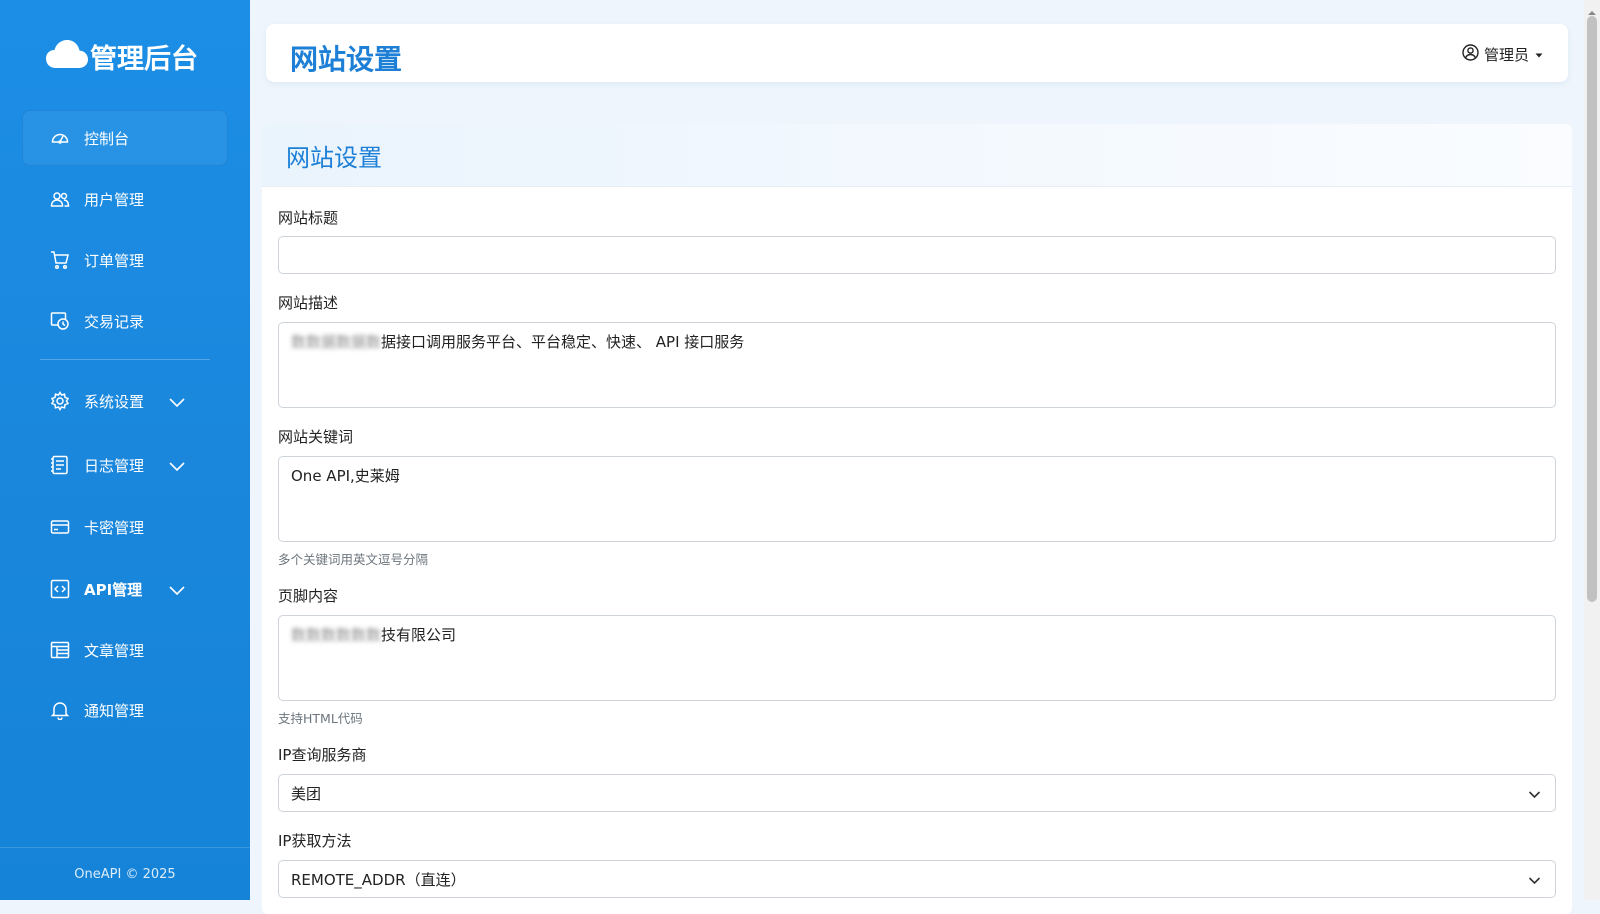  Describe the element at coordinates (334, 157) in the screenshot. I see `card-title: 网站设置` at that location.